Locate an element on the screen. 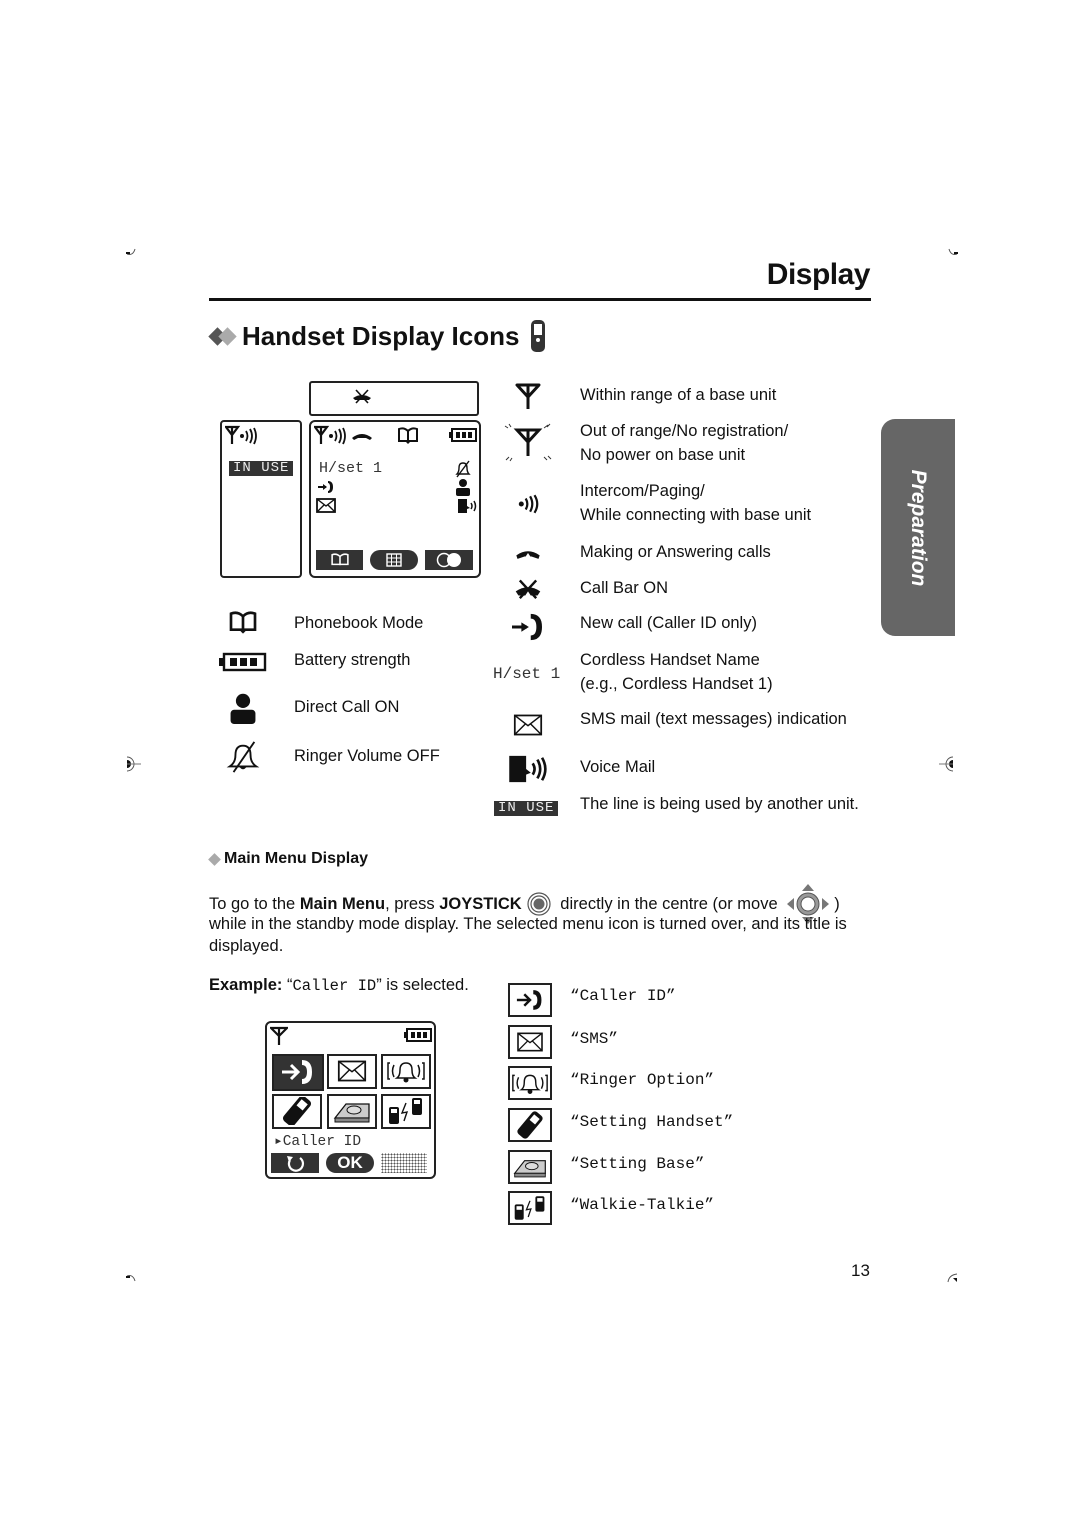 Image resolution: width=1080 pixels, height=1528 pixels. handset-name: H/set 1 is located at coordinates (351, 468).